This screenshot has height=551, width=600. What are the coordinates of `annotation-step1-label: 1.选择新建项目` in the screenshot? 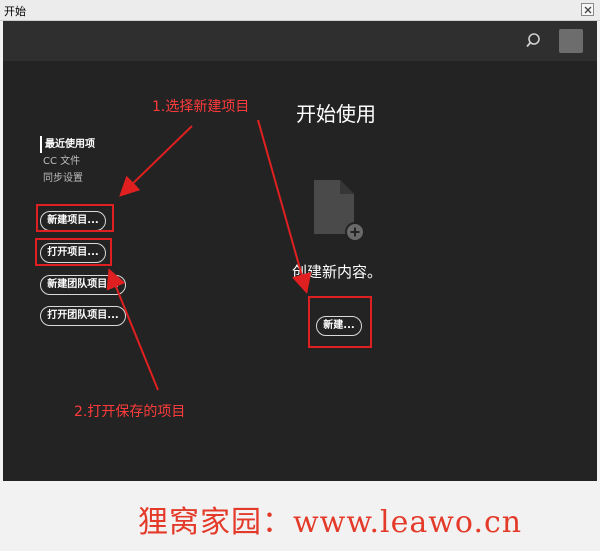 It's located at (201, 107).